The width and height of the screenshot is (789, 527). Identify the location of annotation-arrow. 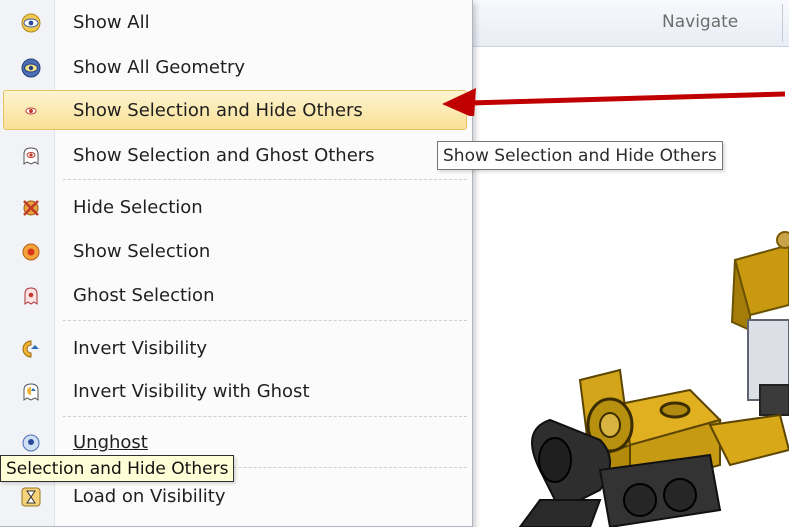
(614, 102).